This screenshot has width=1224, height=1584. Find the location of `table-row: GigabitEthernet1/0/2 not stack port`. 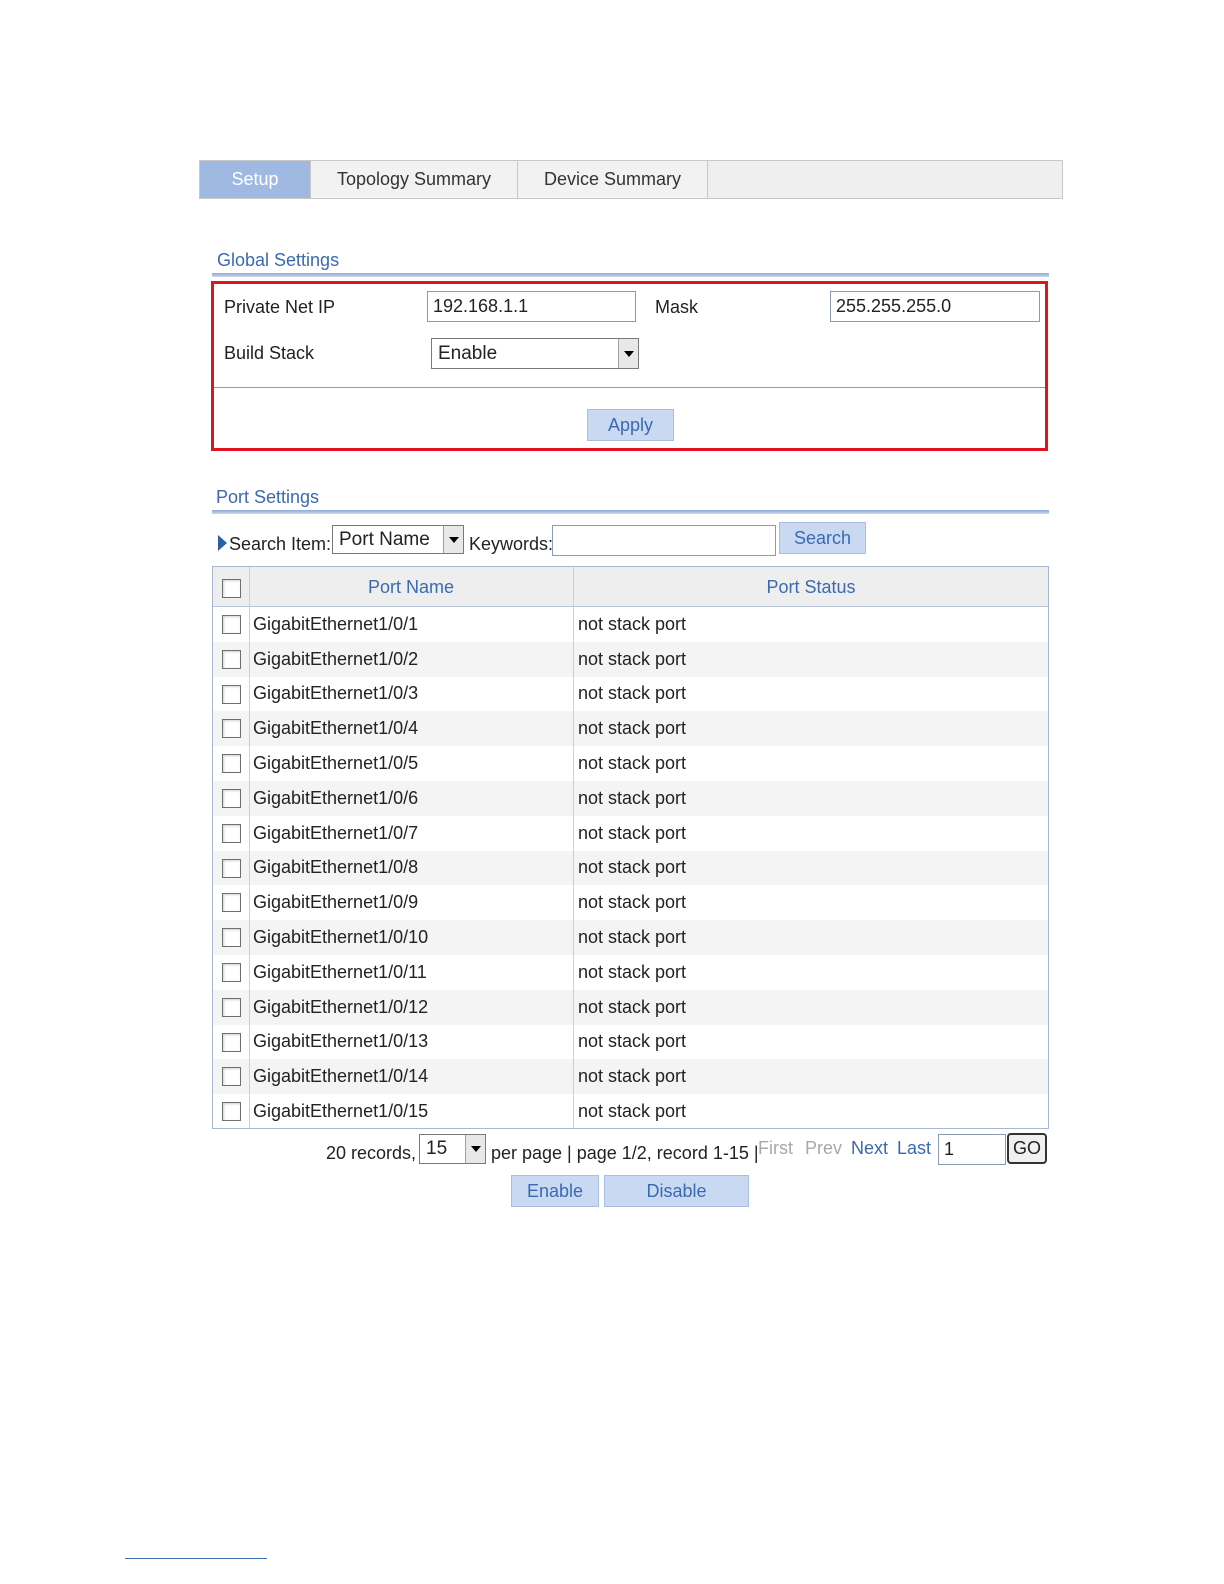

table-row: GigabitEthernet1/0/2 not stack port is located at coordinates (630, 659).